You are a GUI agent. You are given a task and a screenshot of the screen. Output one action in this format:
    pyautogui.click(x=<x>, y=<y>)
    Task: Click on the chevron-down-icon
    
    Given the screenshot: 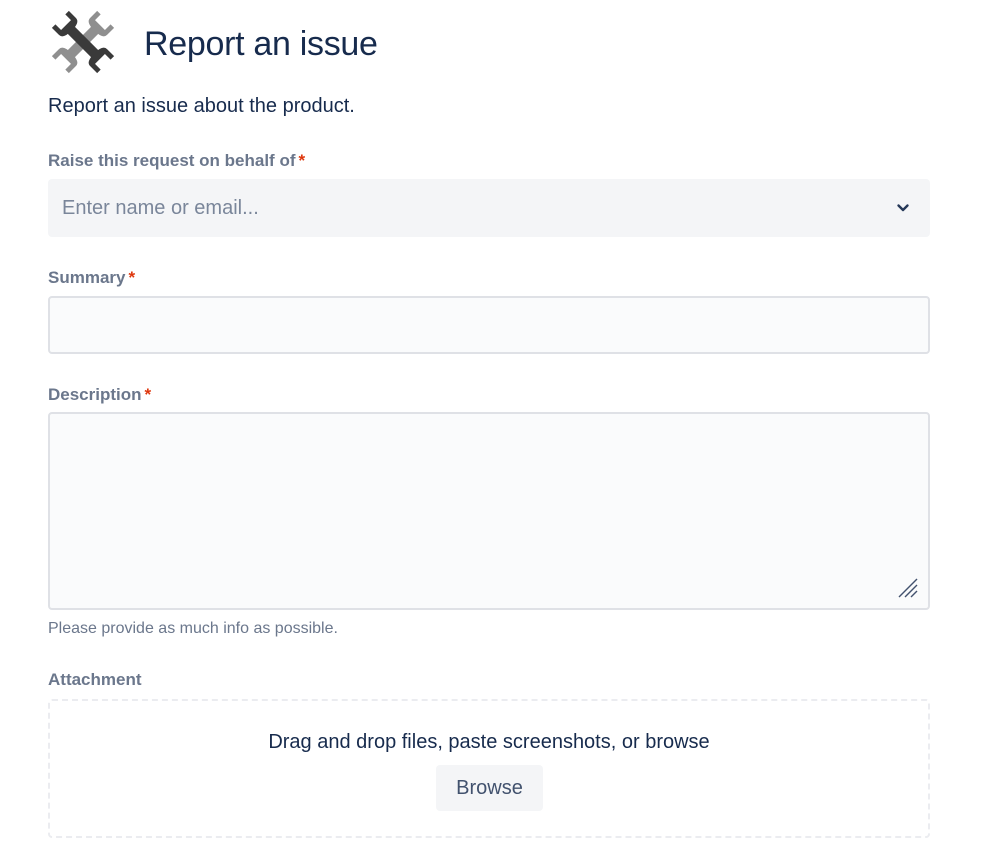 What is the action you would take?
    pyautogui.click(x=903, y=208)
    